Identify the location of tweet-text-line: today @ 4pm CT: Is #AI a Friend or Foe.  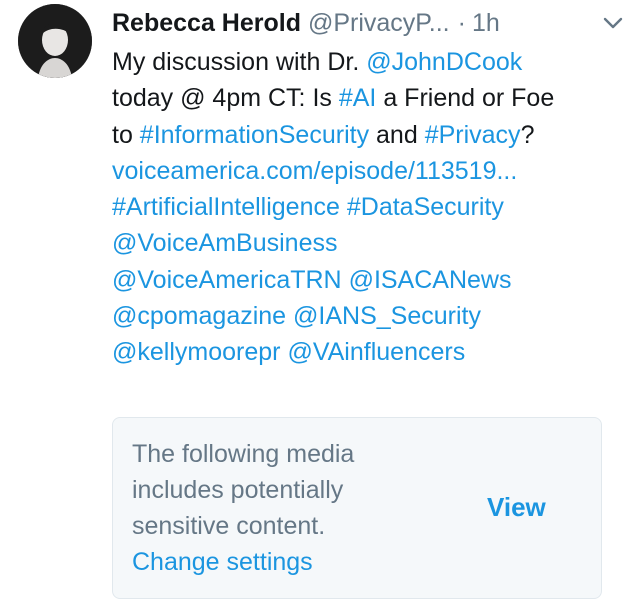
(370, 98).